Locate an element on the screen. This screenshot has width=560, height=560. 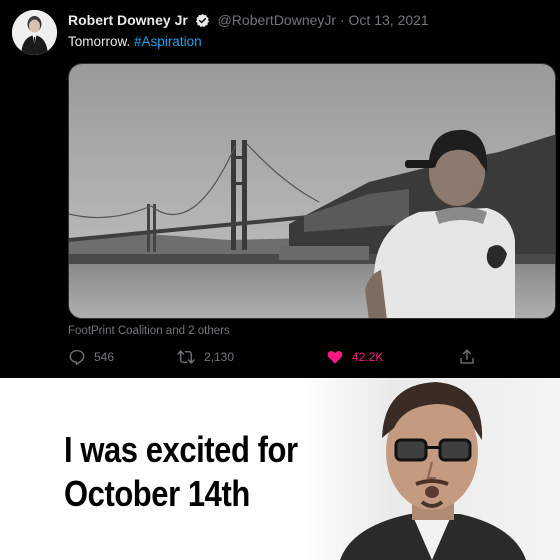
like-button: 42.2K is located at coordinates (354, 357).